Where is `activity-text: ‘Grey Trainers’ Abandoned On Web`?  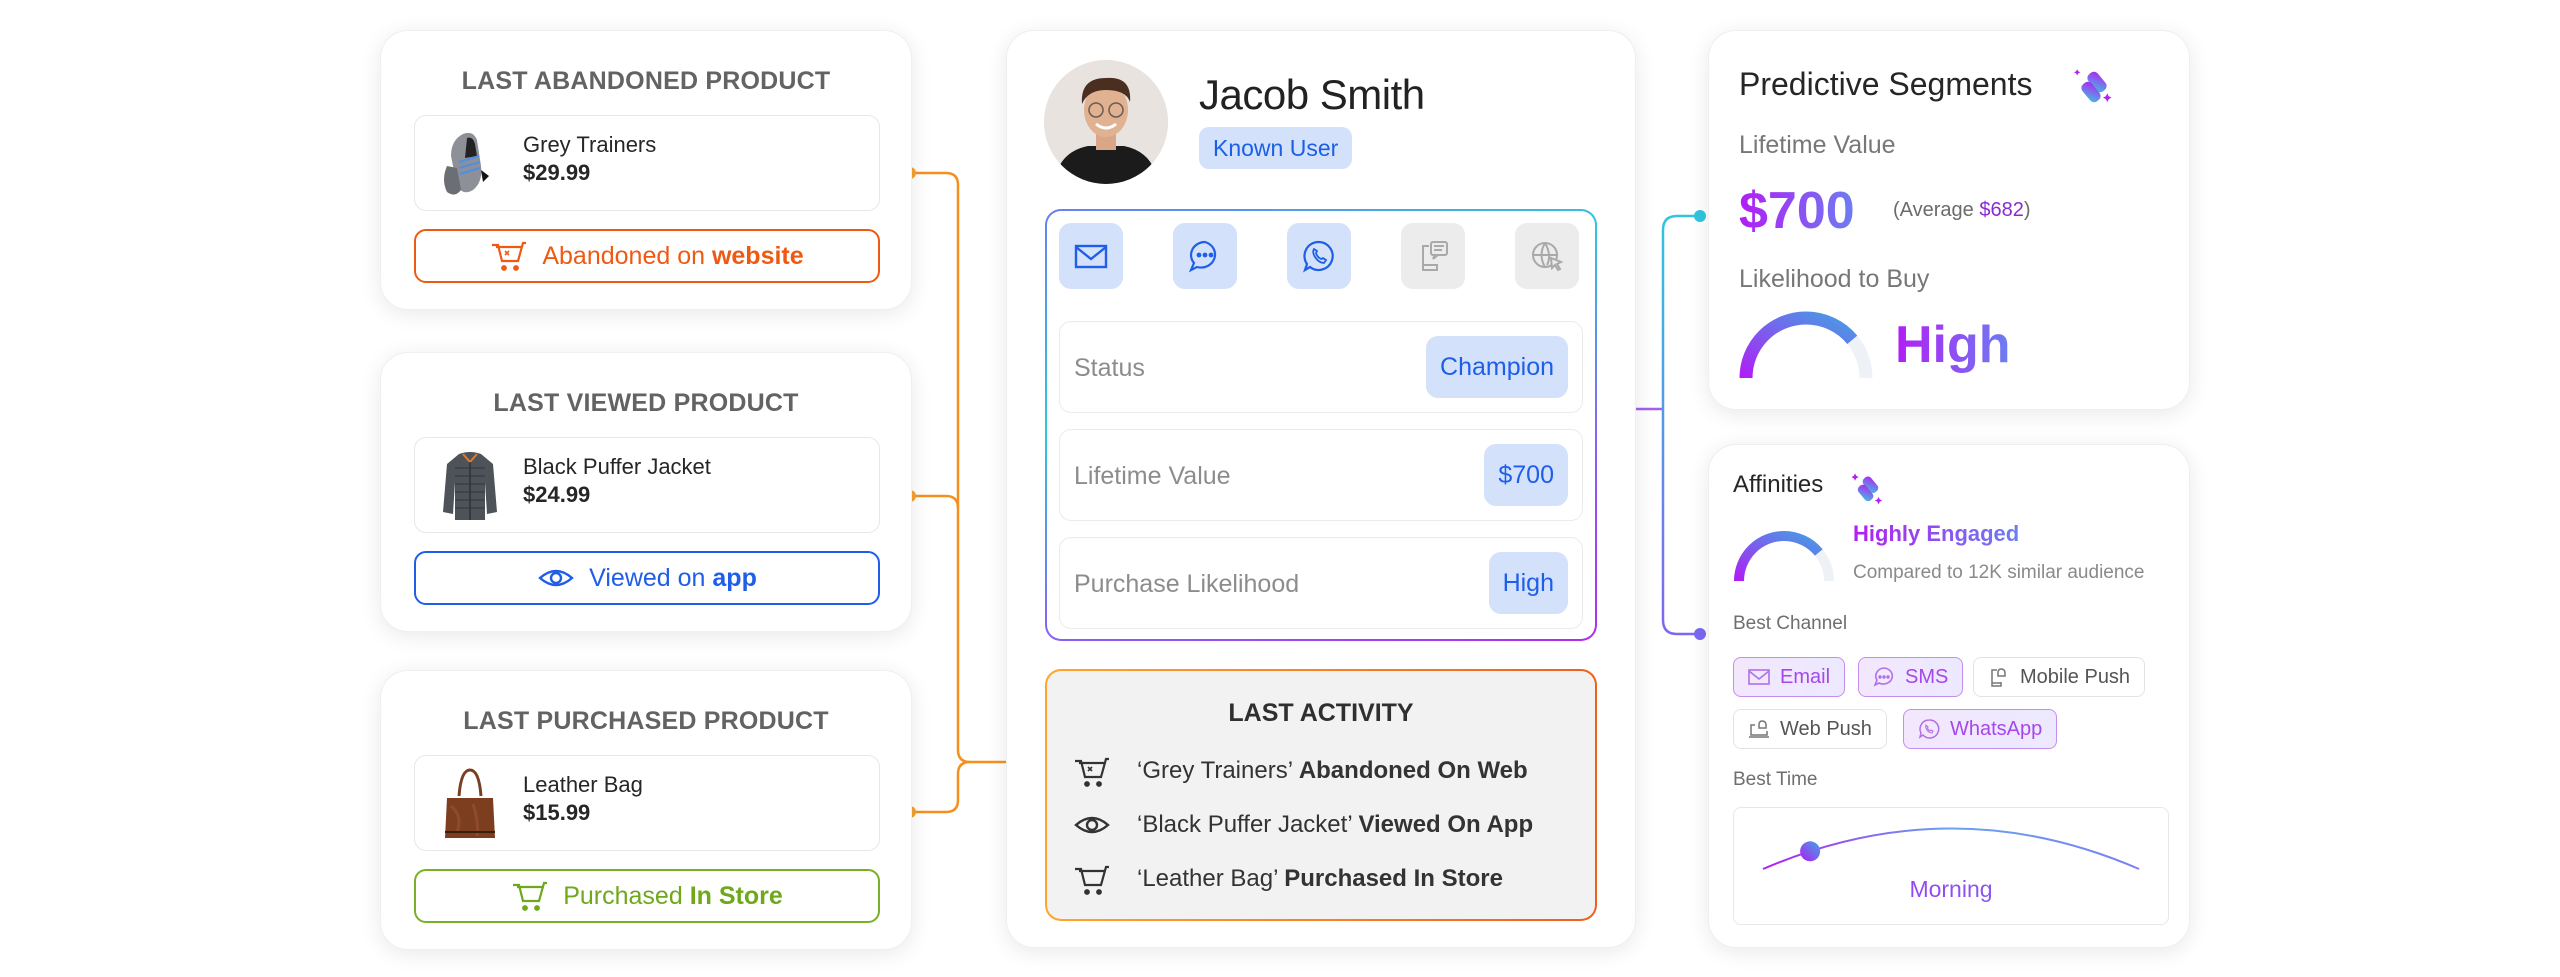 activity-text: ‘Grey Trainers’ Abandoned On Web is located at coordinates (1332, 770).